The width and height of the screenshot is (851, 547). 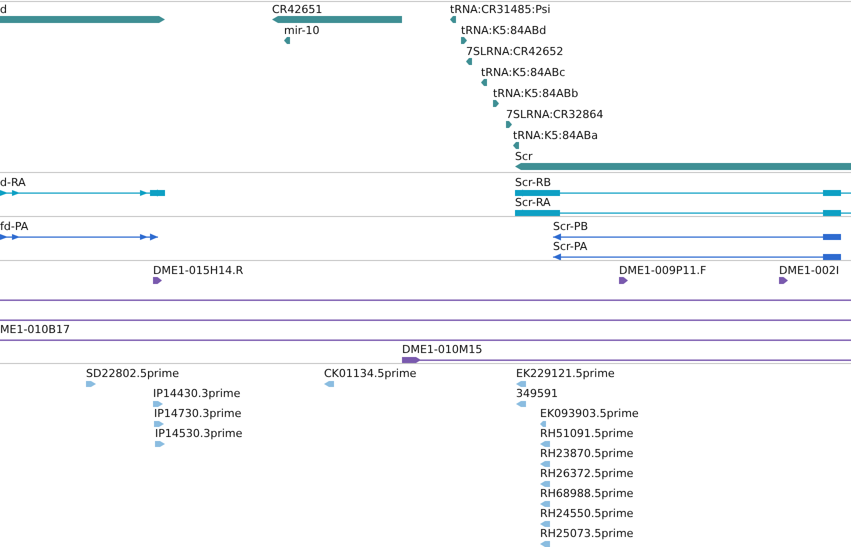 I want to click on feature-label: SD22802.5prime, so click(x=132, y=373).